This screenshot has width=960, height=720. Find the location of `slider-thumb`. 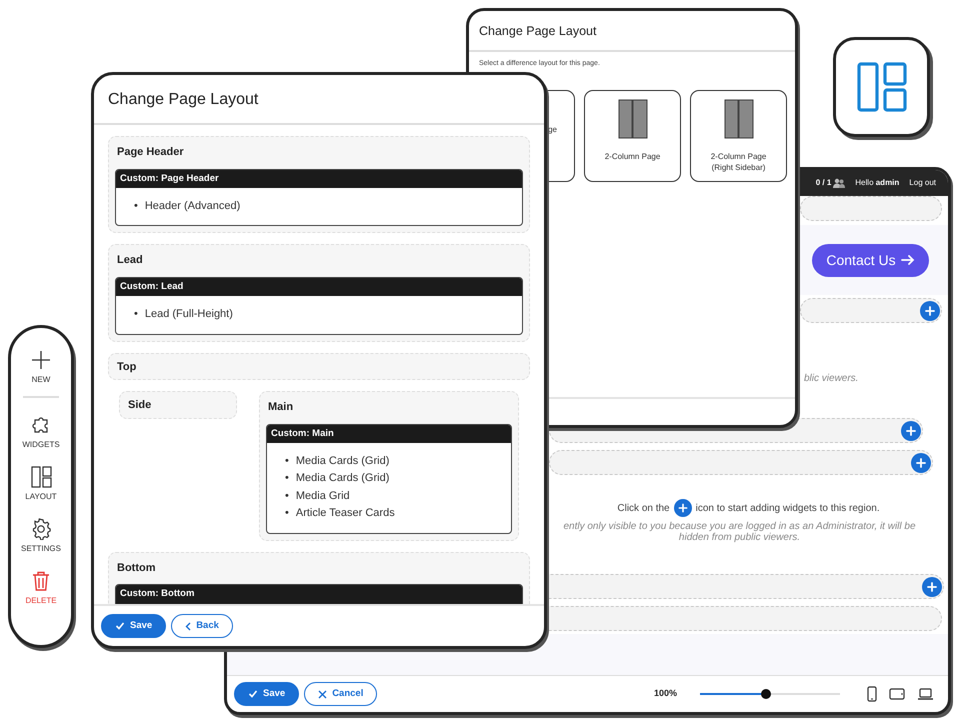

slider-thumb is located at coordinates (765, 694).